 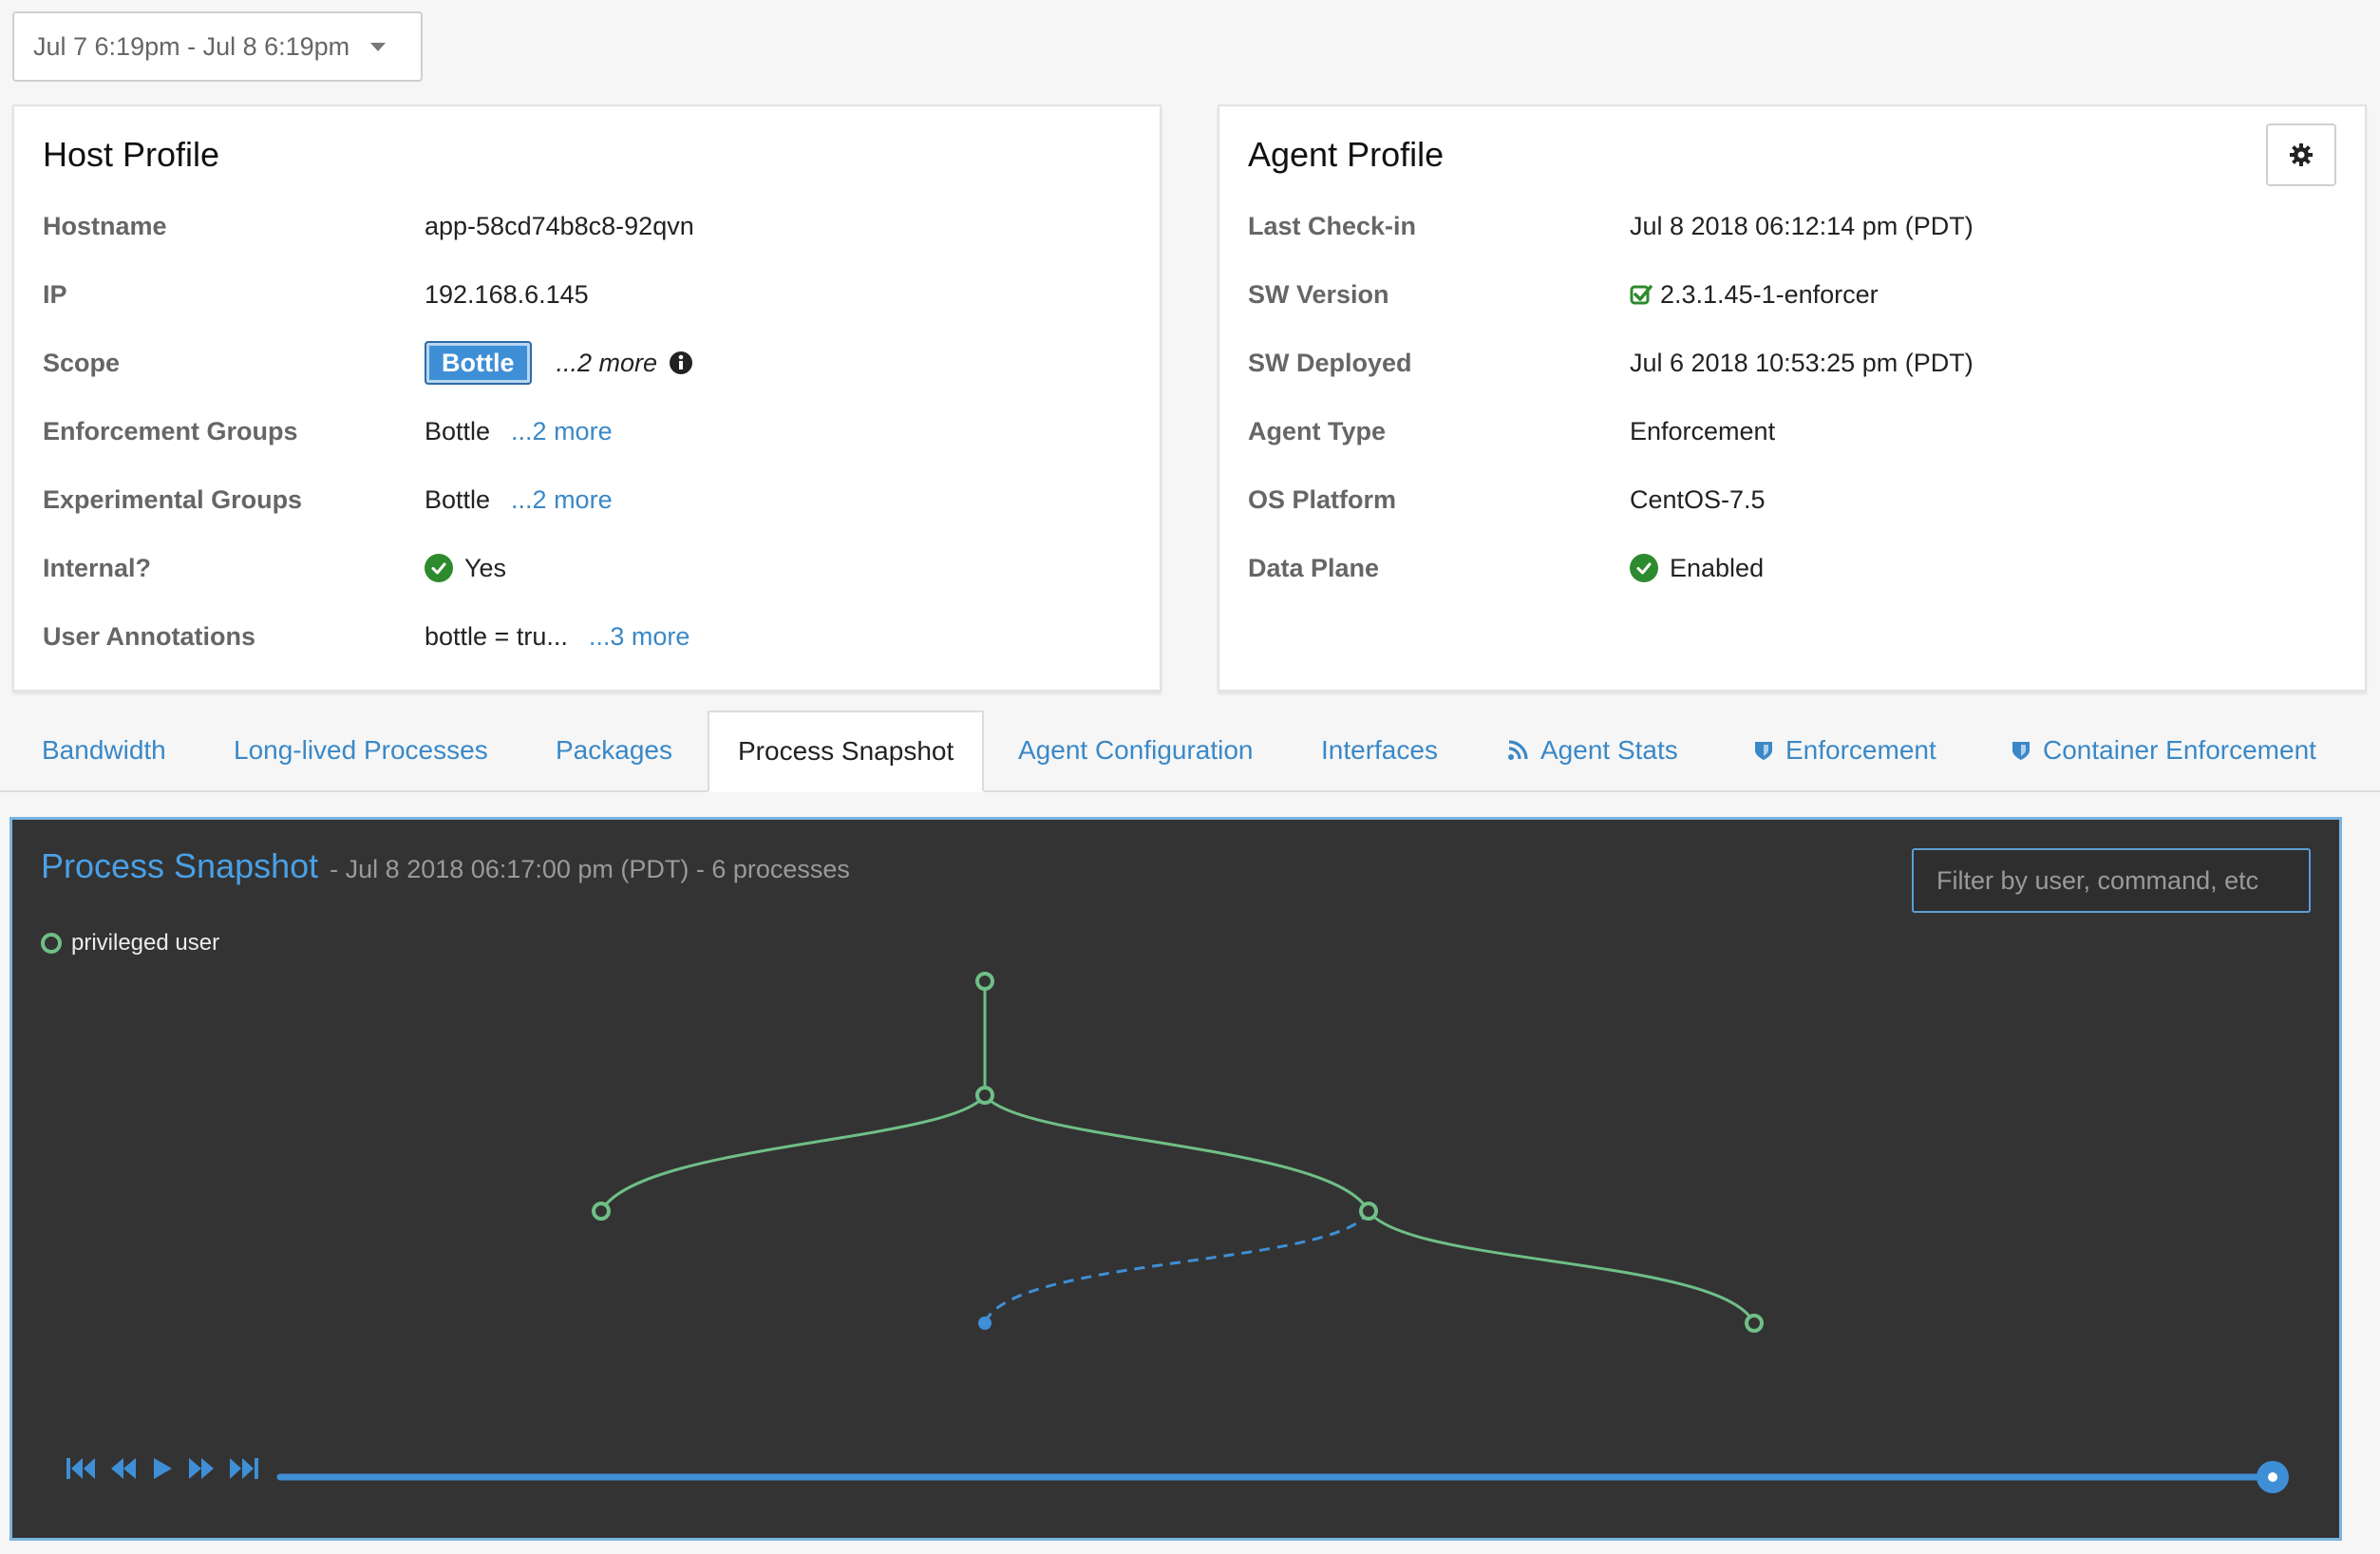 What do you see at coordinates (607, 362) in the screenshot?
I see `scope-more-text: ...2 more` at bounding box center [607, 362].